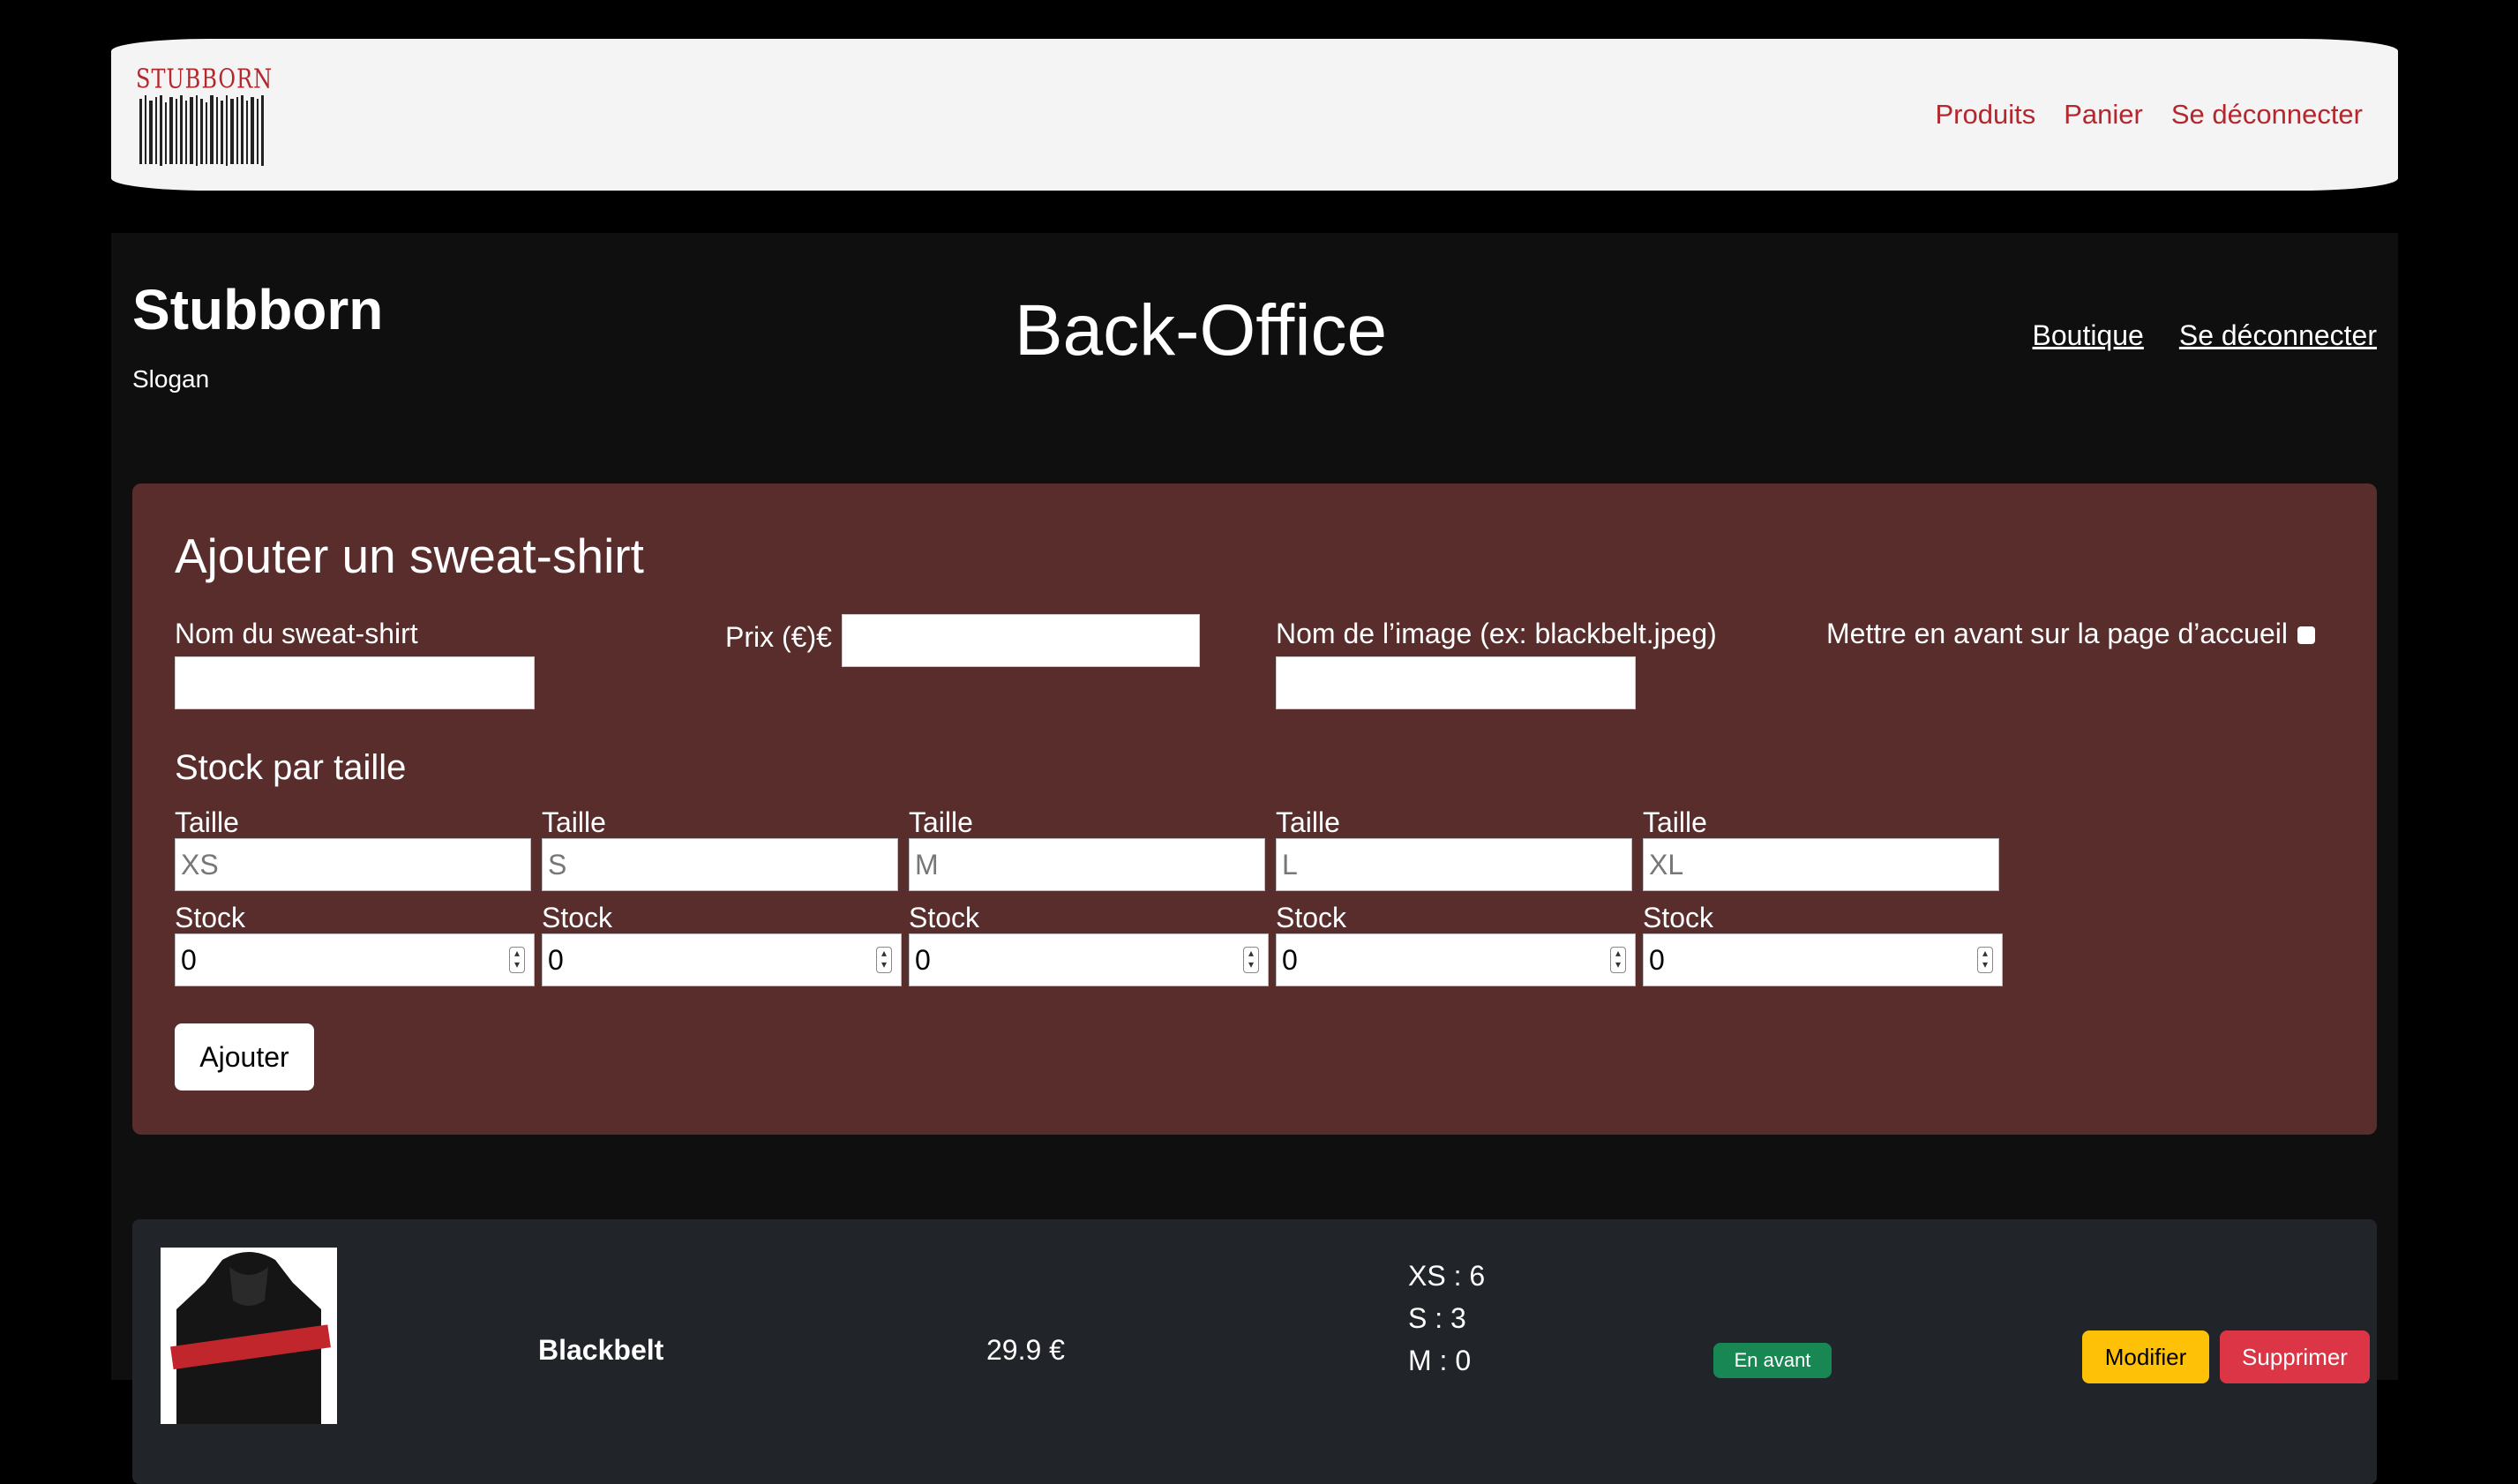 The width and height of the screenshot is (2518, 1484). What do you see at coordinates (720, 864) in the screenshot?
I see `size-input-s` at bounding box center [720, 864].